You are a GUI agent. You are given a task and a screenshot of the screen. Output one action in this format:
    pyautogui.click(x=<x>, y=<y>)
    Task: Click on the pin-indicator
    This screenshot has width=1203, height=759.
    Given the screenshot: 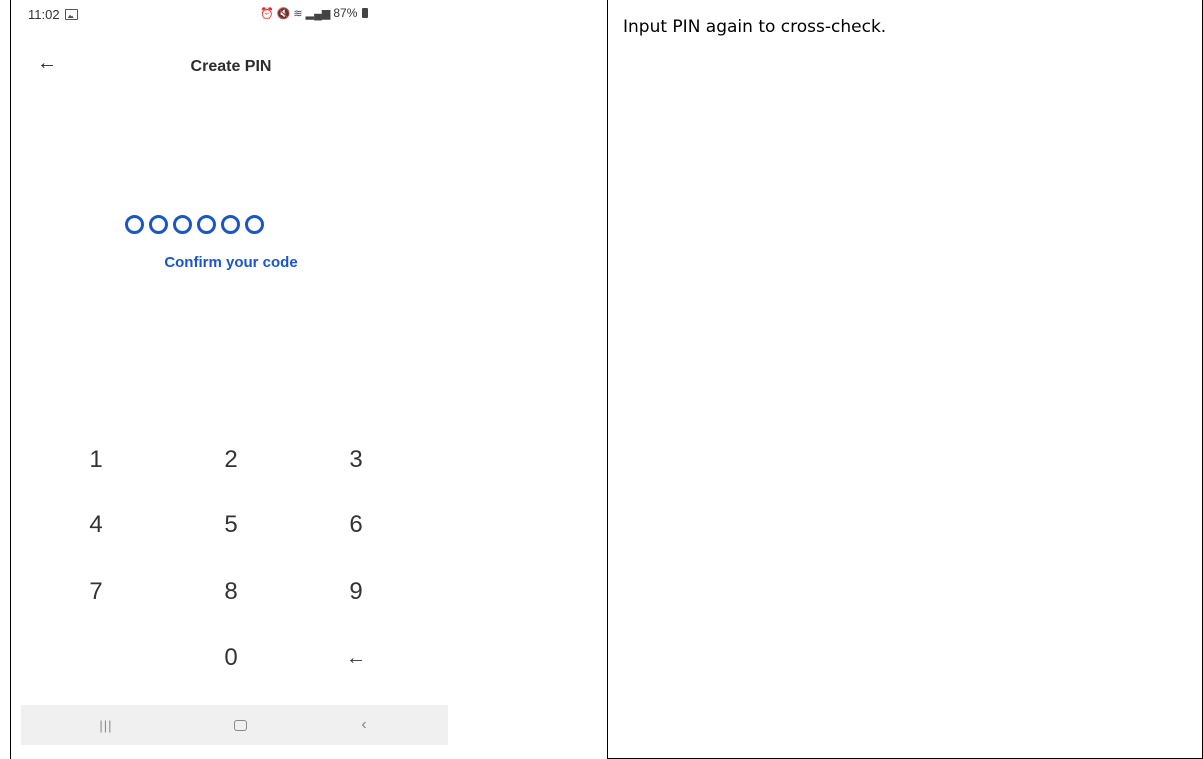 What is the action you would take?
    pyautogui.click(x=194, y=224)
    